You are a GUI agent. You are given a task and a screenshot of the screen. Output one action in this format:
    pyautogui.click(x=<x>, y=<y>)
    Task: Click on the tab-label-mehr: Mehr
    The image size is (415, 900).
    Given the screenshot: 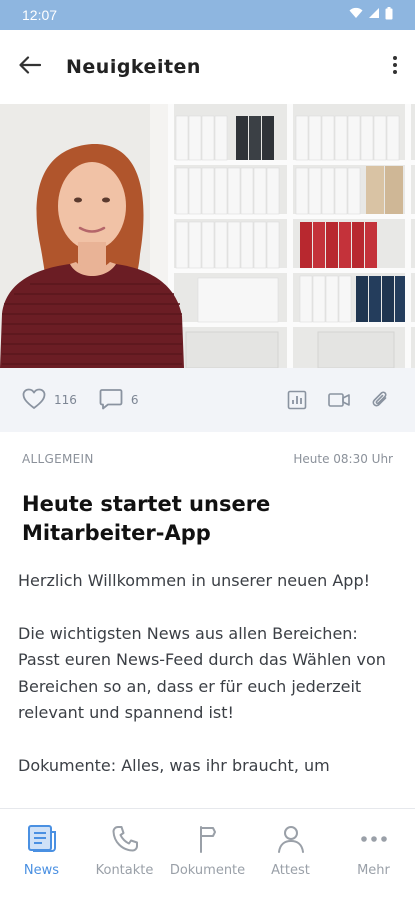 What is the action you would take?
    pyautogui.click(x=373, y=870)
    